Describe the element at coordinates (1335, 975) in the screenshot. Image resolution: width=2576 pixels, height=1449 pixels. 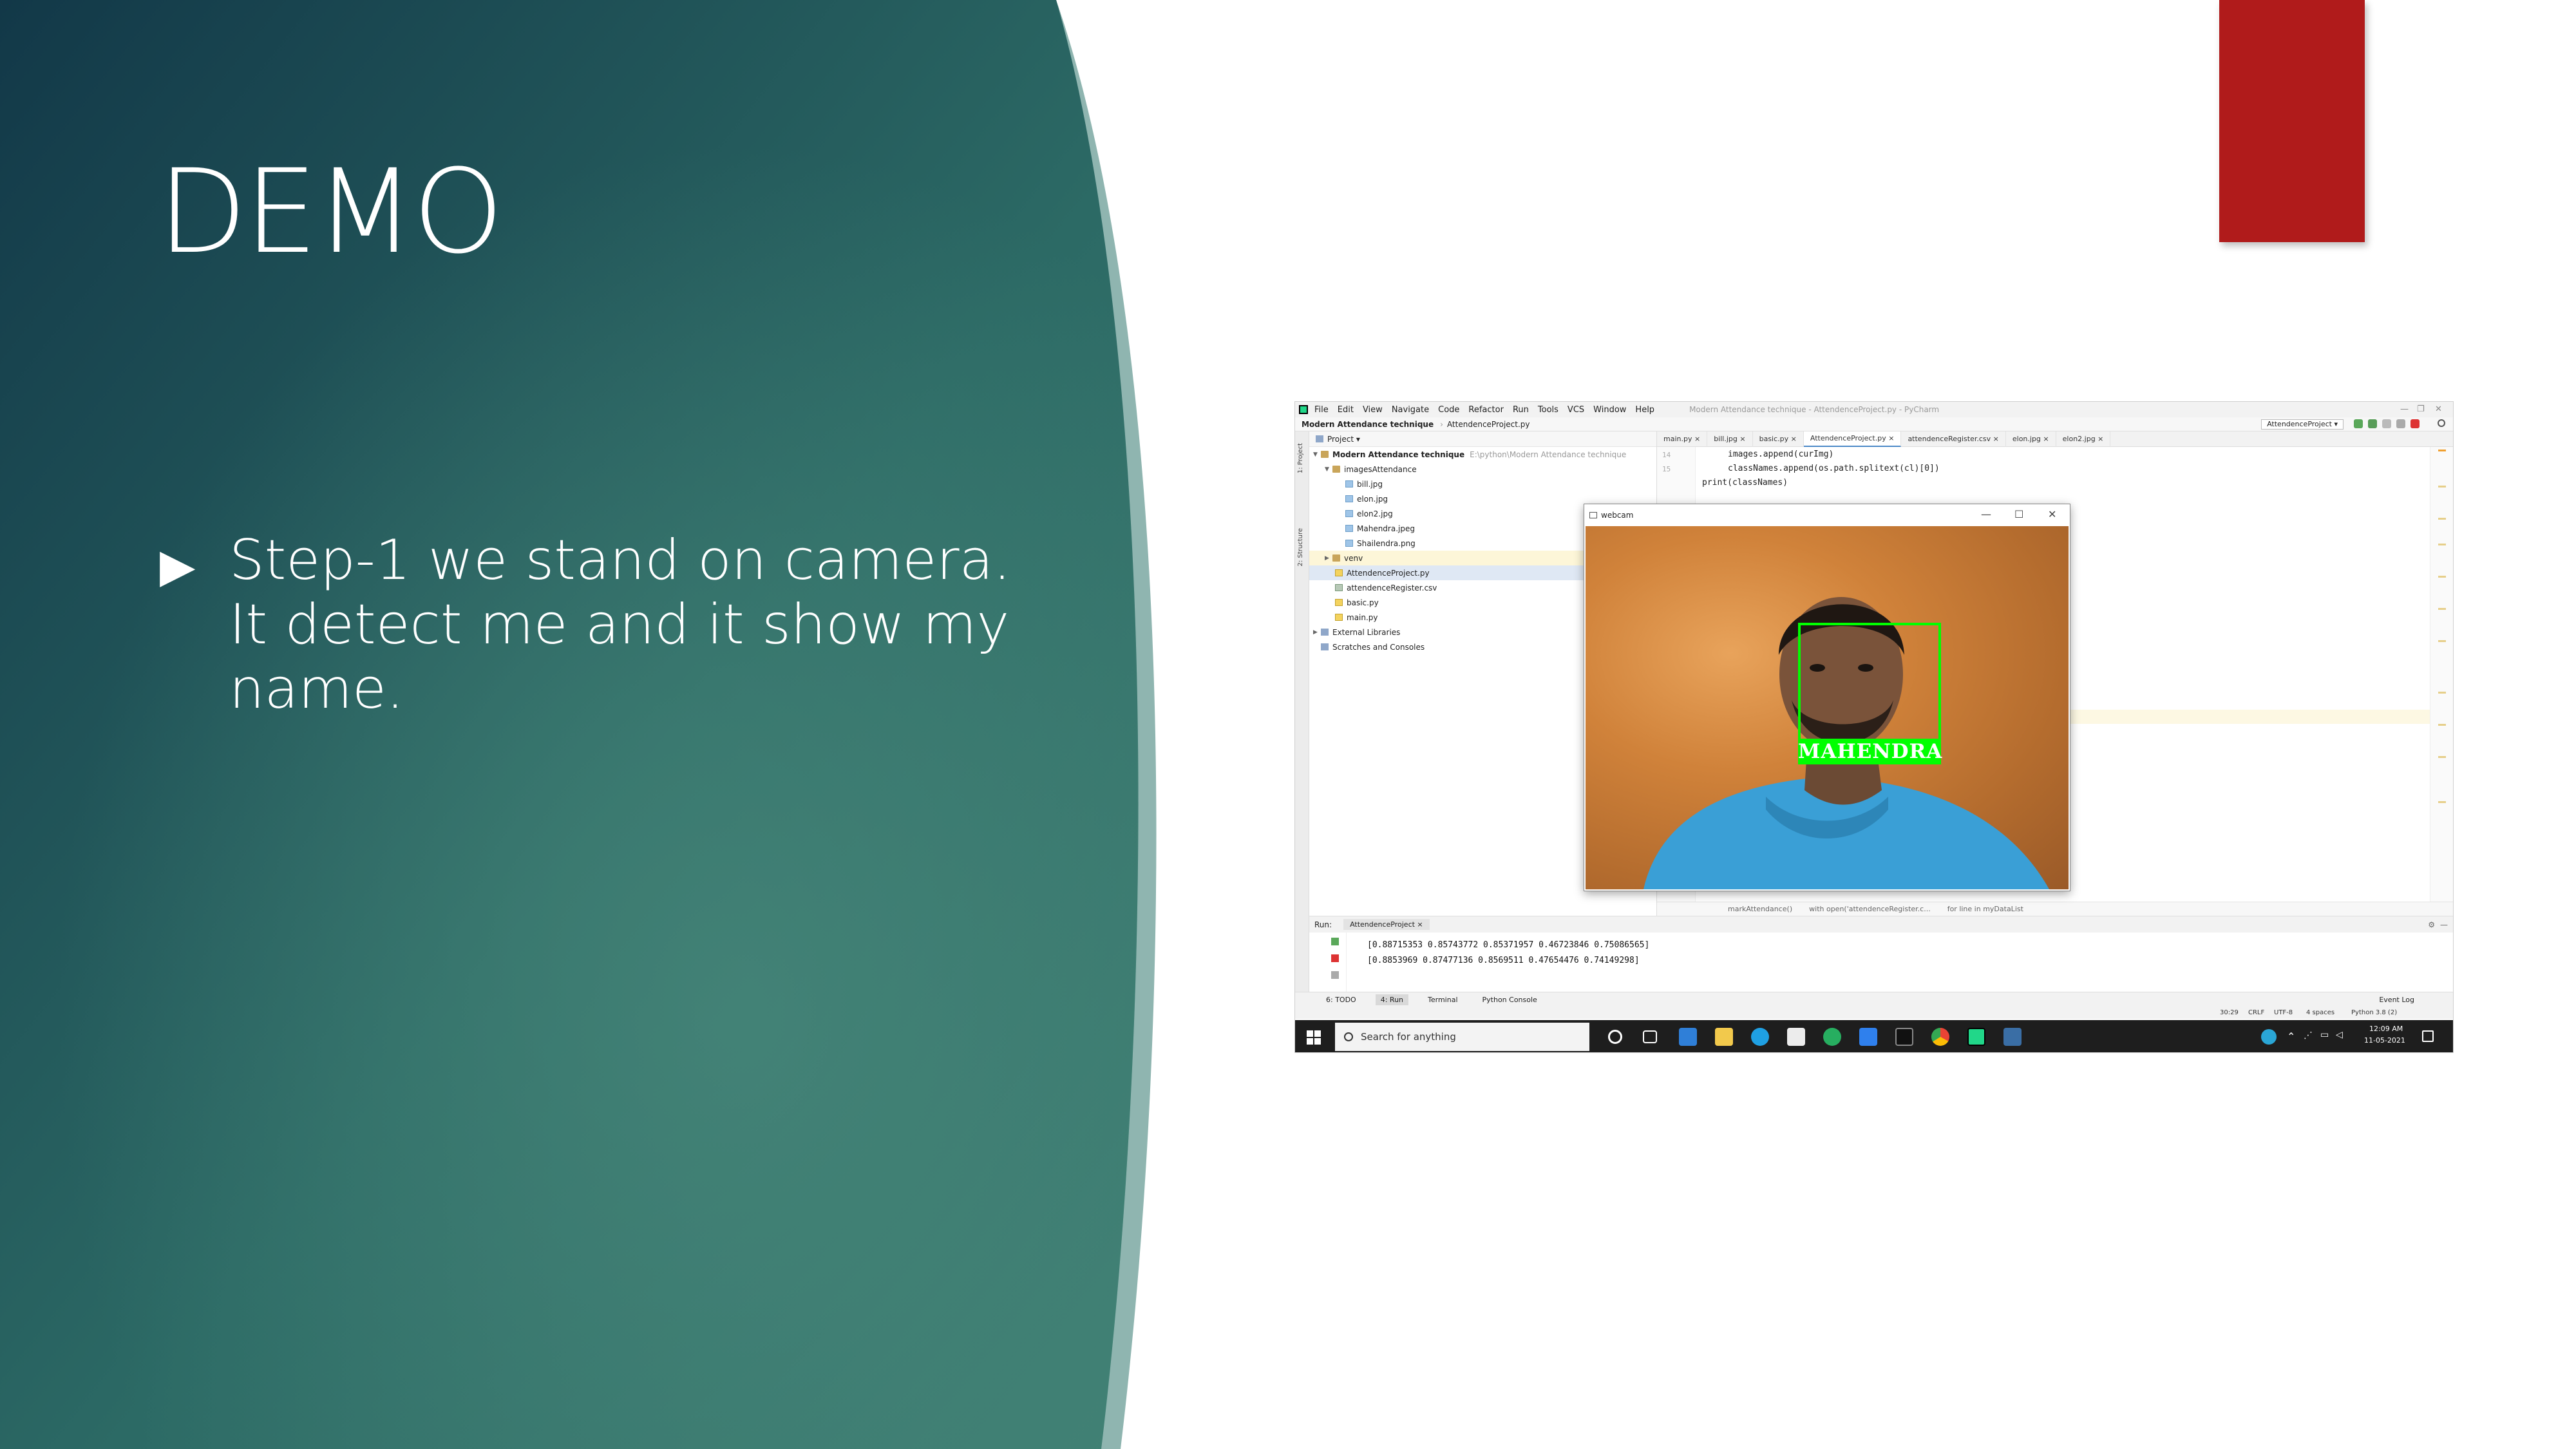
I see `pin-icon` at that location.